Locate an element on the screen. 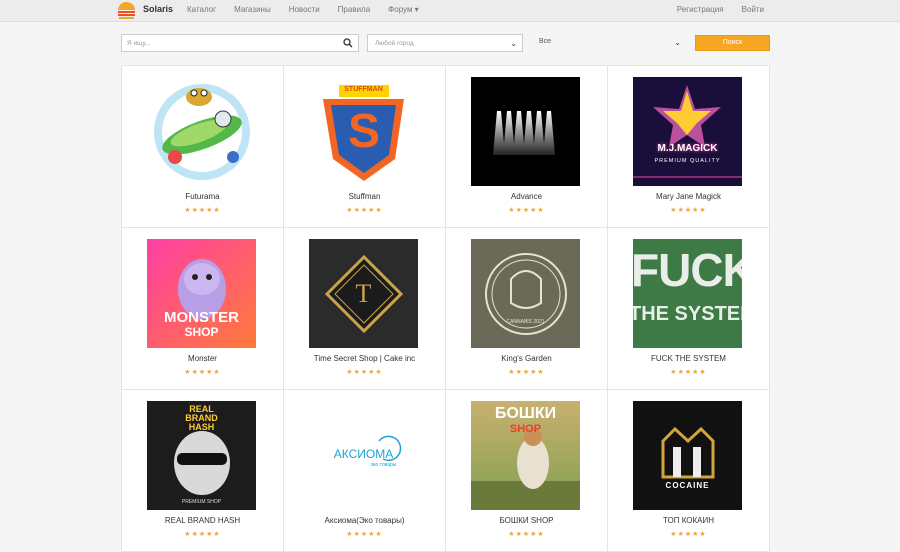  boshki-sublabel: SHOP is located at coordinates (525, 429).